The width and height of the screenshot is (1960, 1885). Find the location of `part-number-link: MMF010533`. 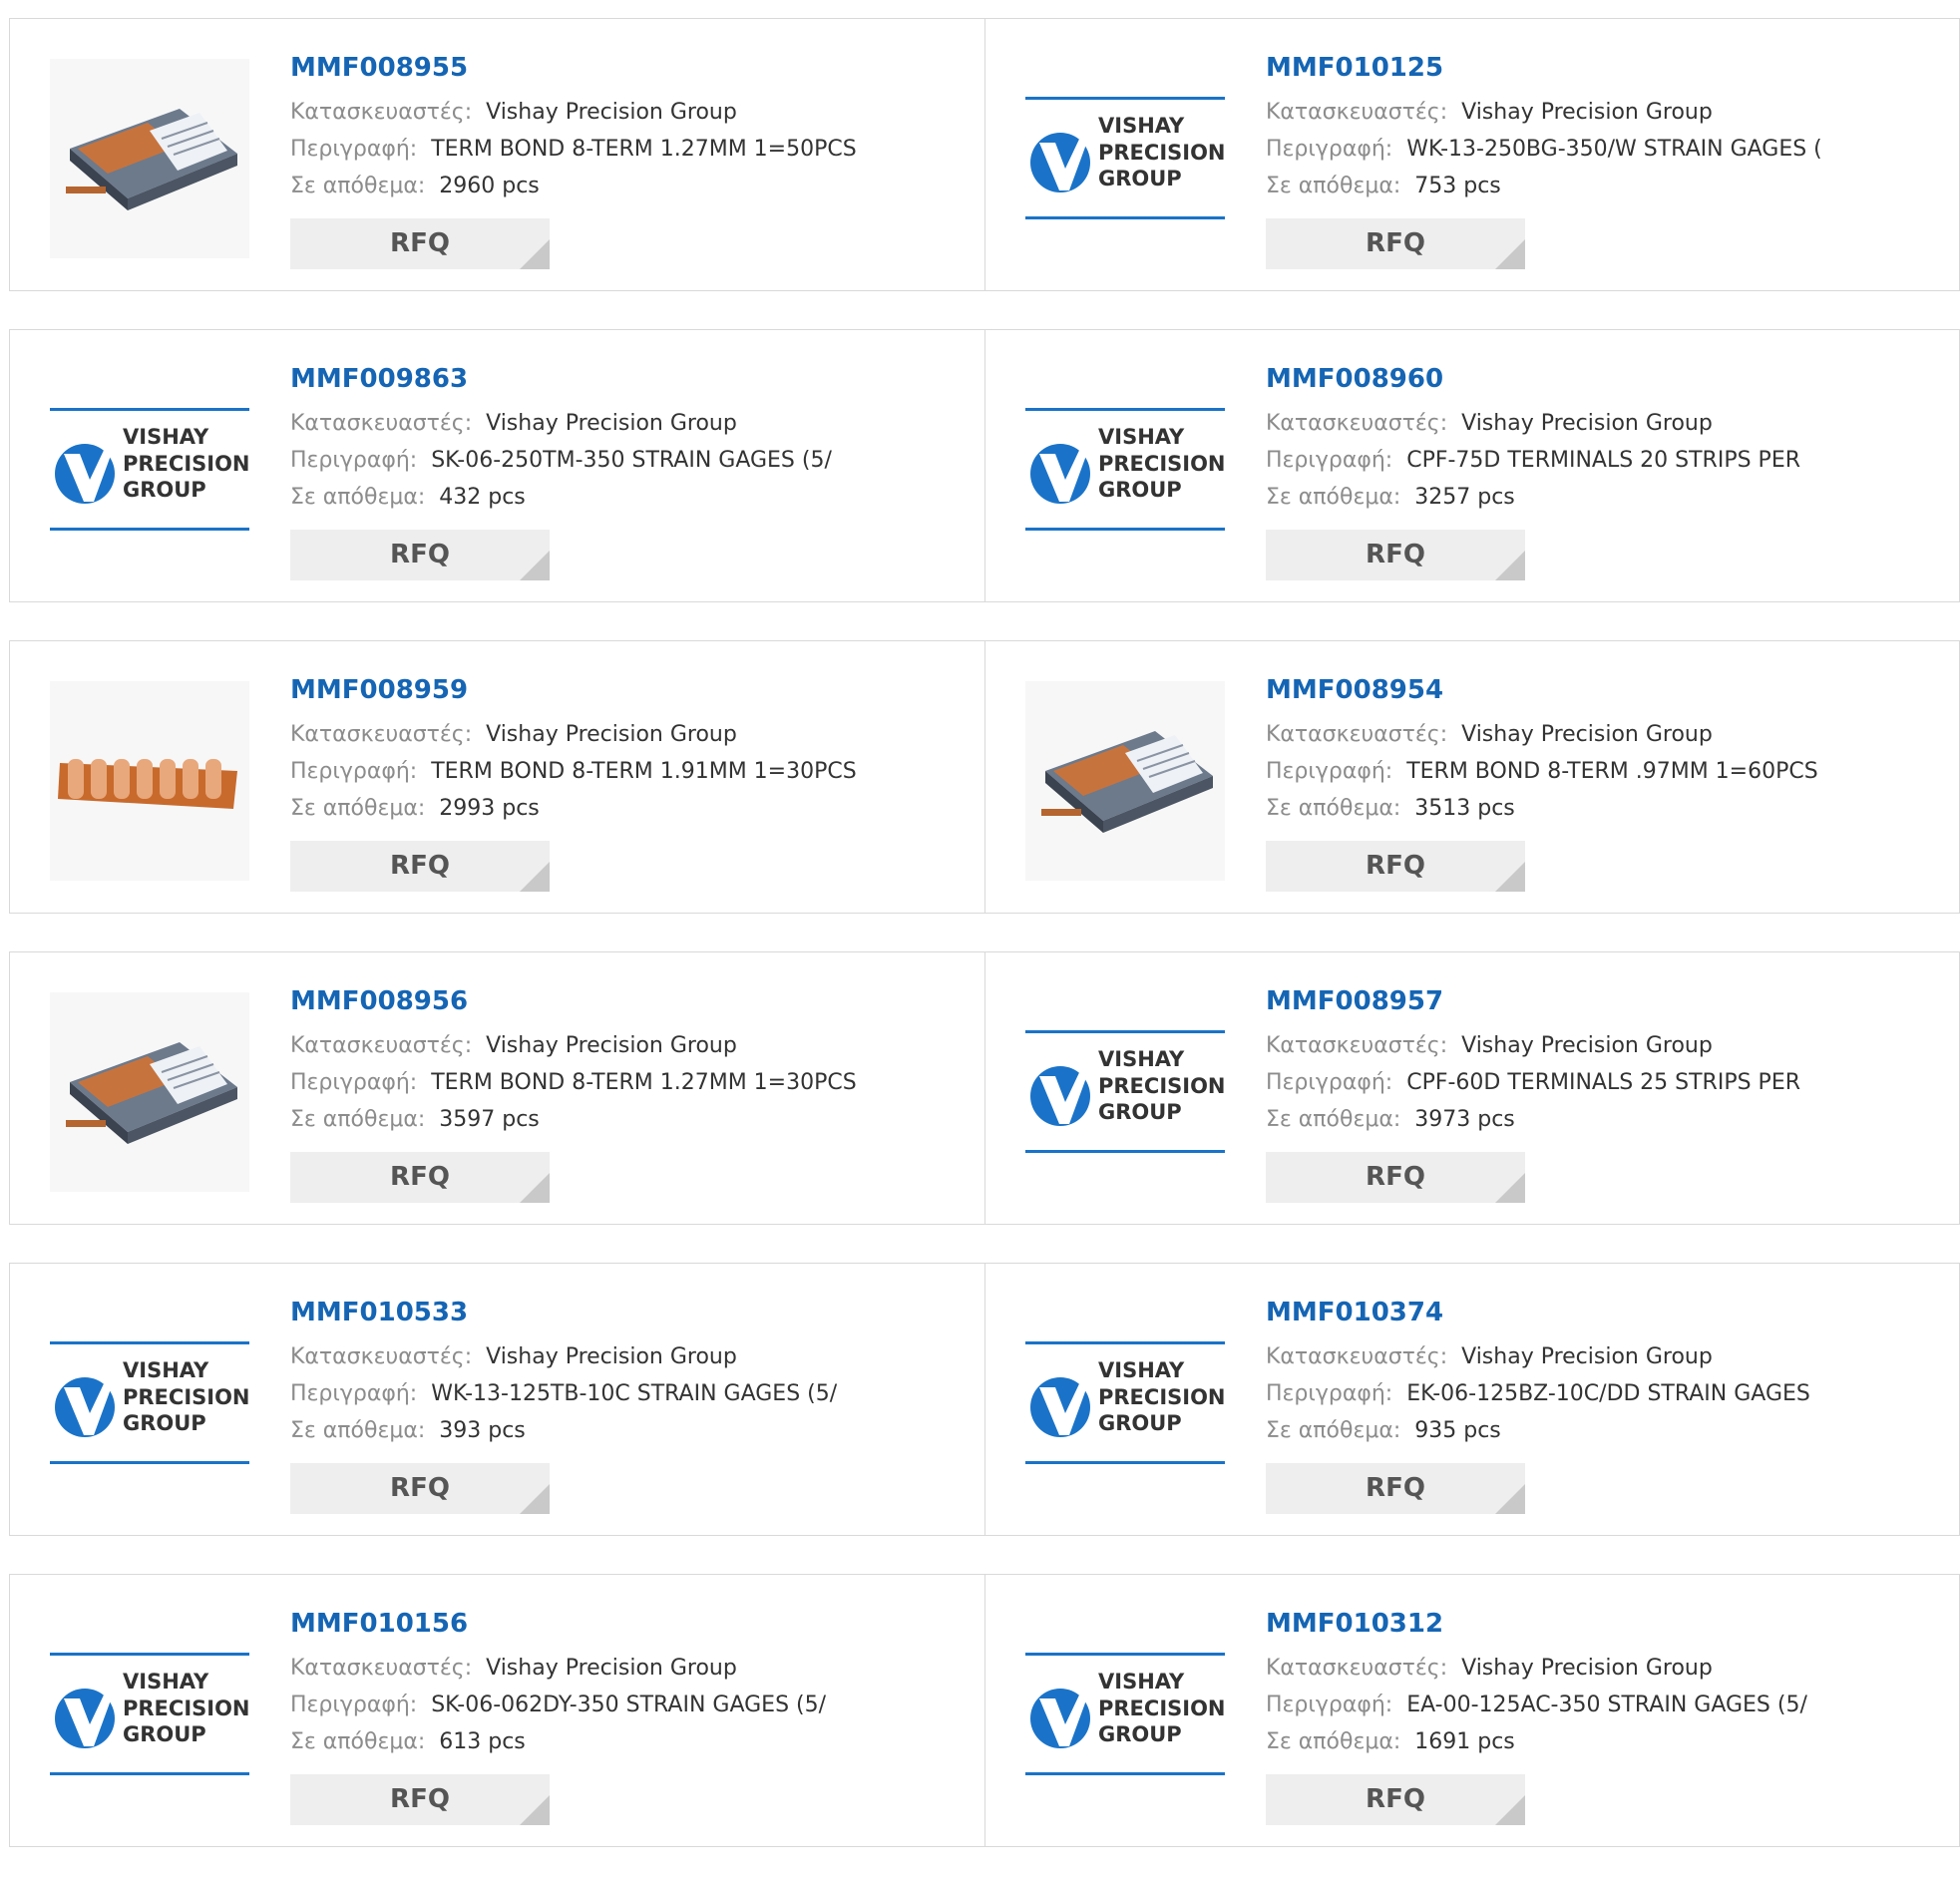

part-number-link: MMF010533 is located at coordinates (633, 1312).